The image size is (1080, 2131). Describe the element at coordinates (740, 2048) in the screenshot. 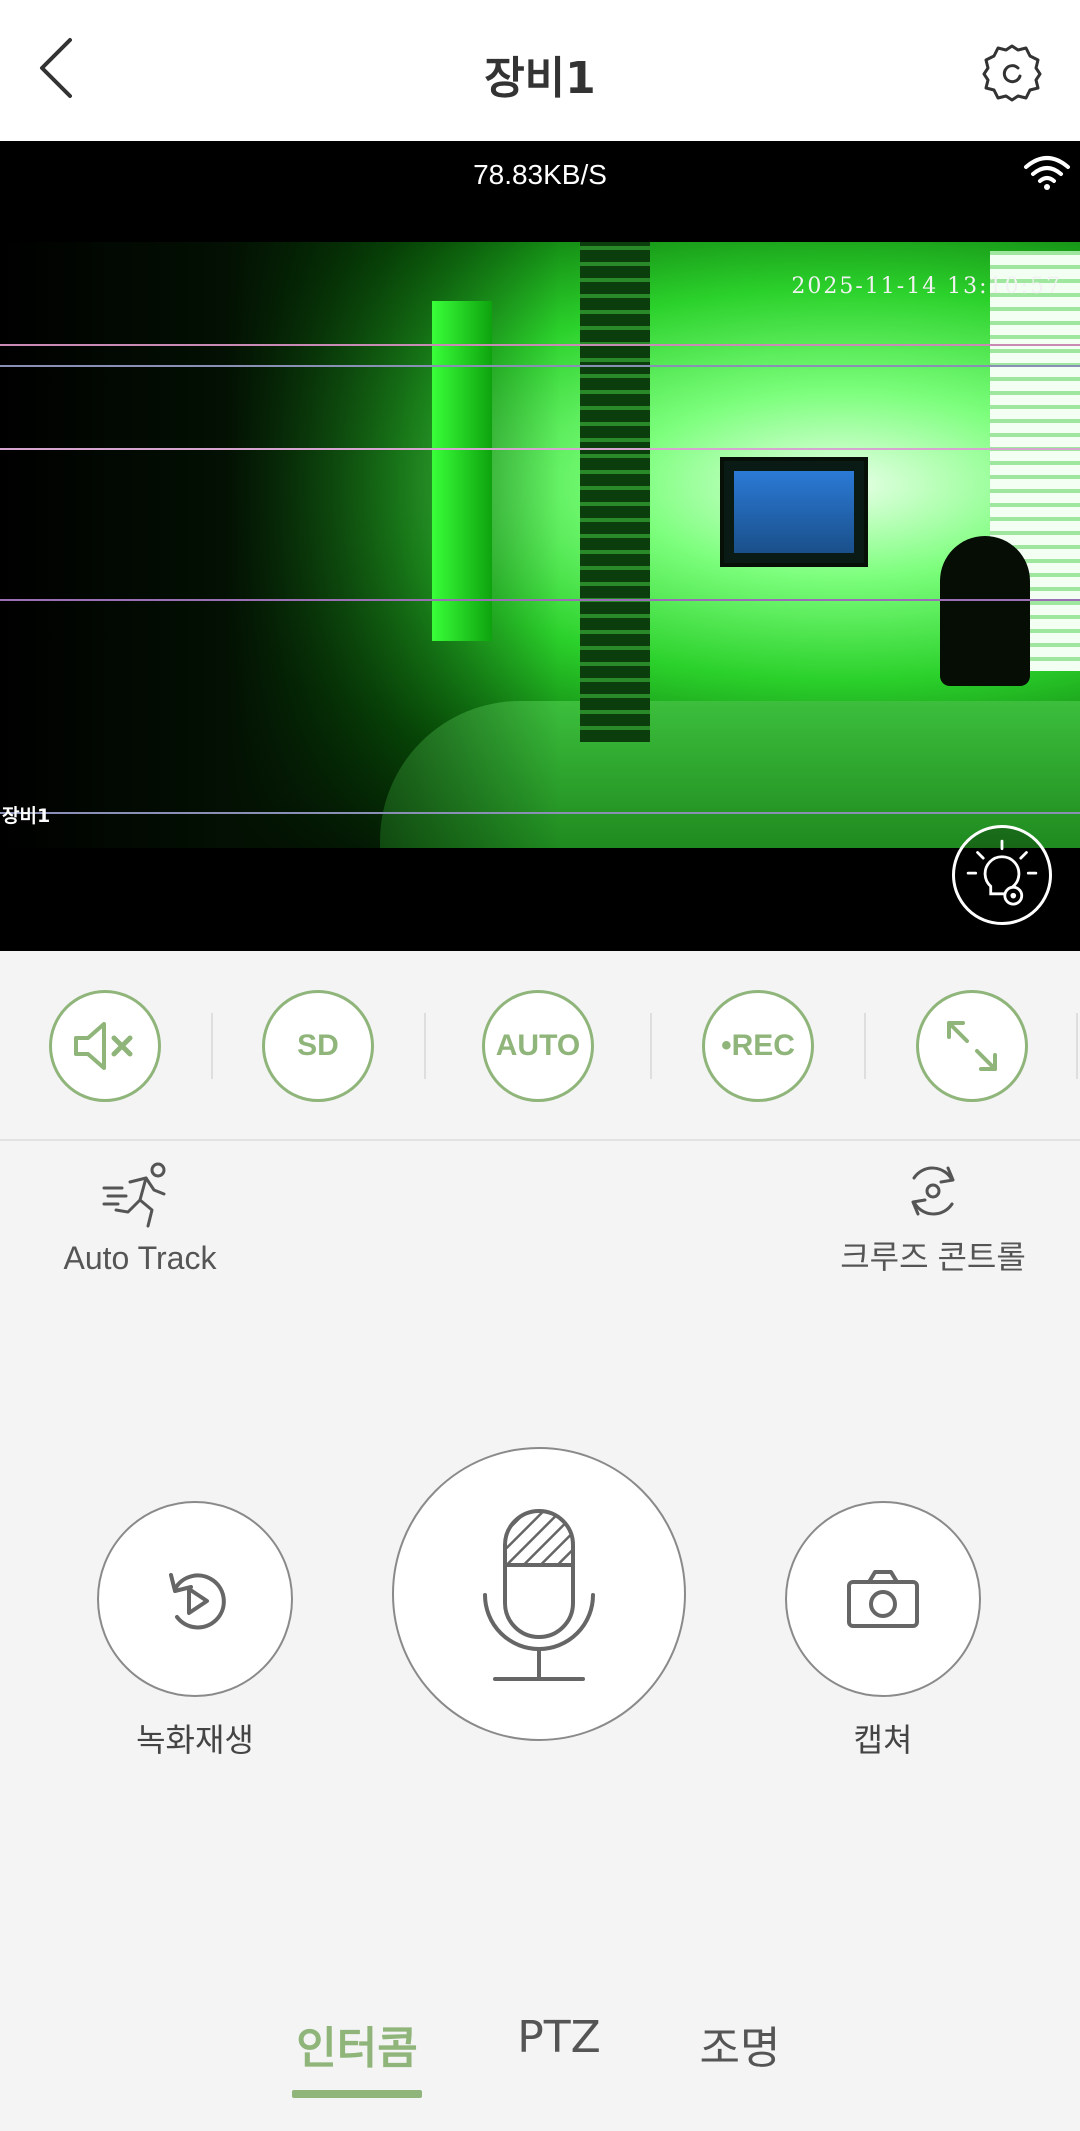

I see `tab-lighting-label: 조명` at that location.